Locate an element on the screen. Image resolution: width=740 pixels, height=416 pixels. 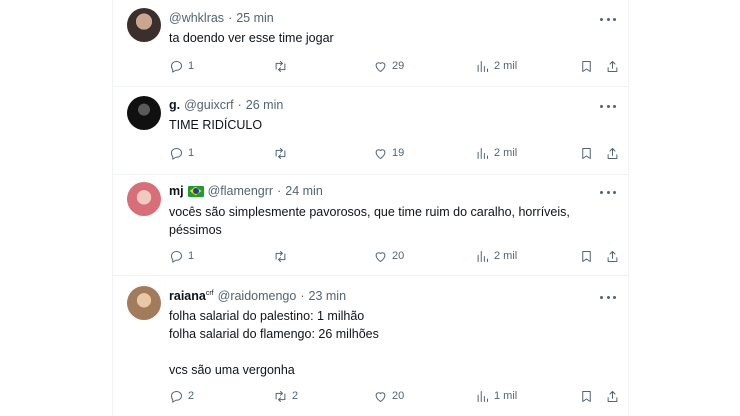
timestamp: 25 min is located at coordinates (255, 18).